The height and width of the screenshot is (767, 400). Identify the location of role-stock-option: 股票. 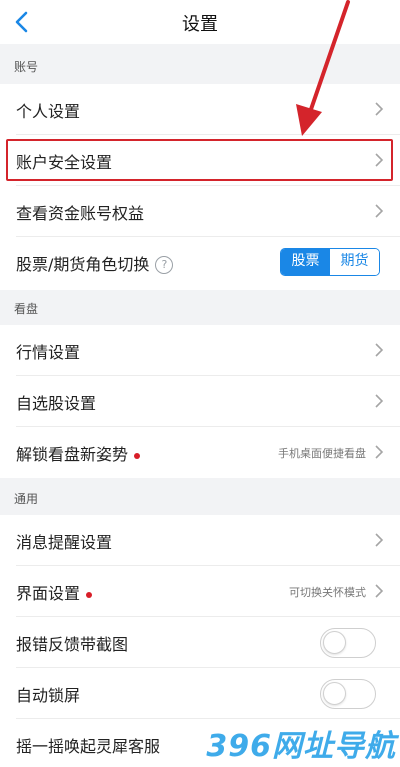
(305, 262).